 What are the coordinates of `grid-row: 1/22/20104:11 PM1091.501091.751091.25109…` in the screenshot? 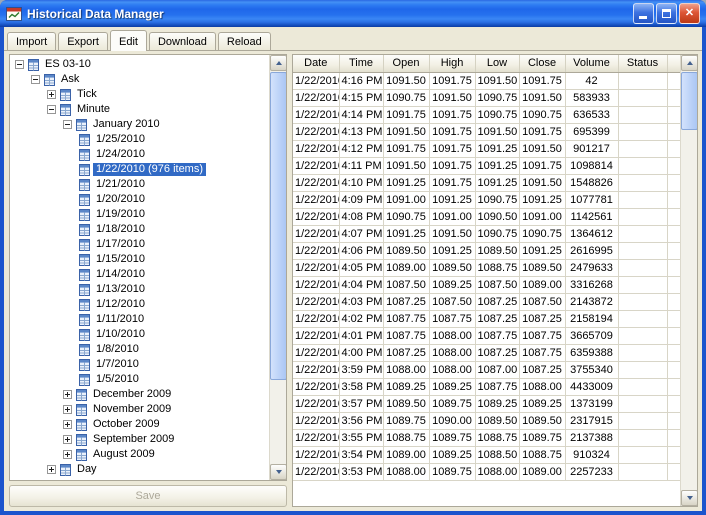 It's located at (486, 166).